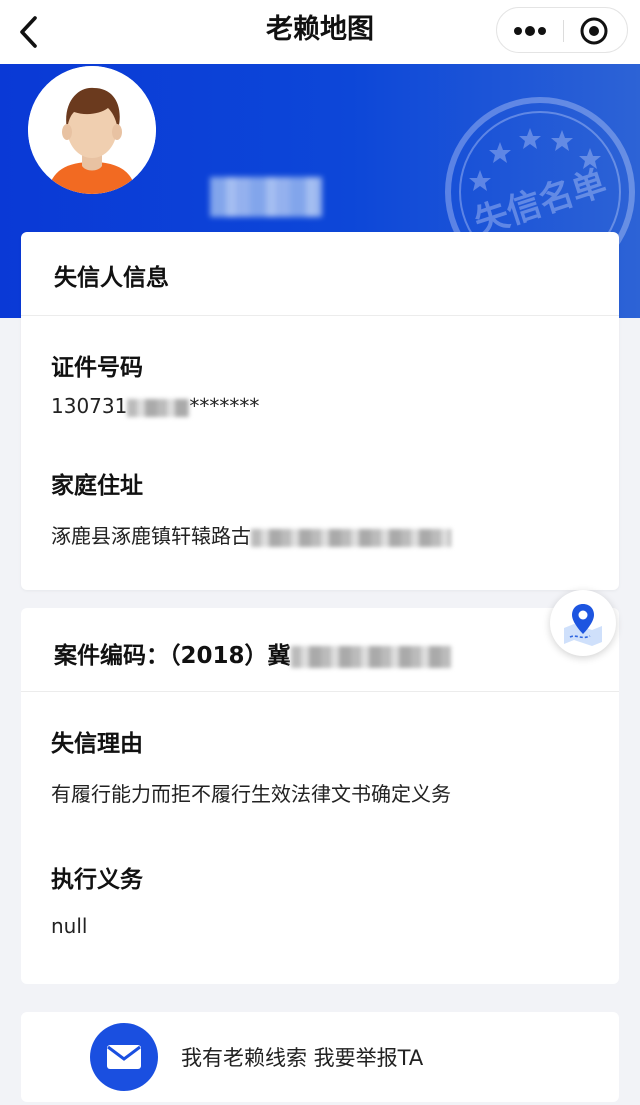  I want to click on reason-value: 有履行能力而拒不履行生效法律文书确定义务, so click(251, 794).